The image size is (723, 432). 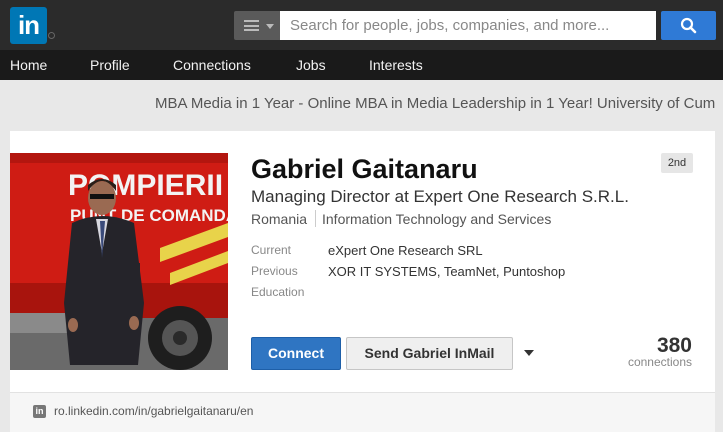 What do you see at coordinates (153, 411) in the screenshot?
I see `public-profile-url: ro.linkedin.com/in/gabrielgaitanaru/en` at bounding box center [153, 411].